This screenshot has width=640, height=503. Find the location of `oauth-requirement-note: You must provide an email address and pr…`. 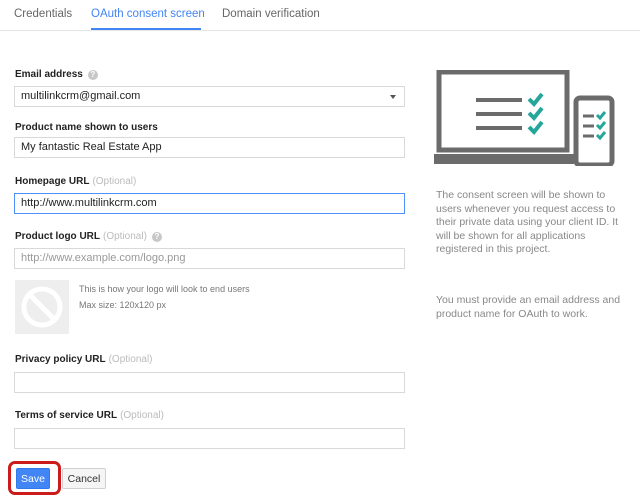

oauth-requirement-note: You must provide an email address and pr… is located at coordinates (528, 307).